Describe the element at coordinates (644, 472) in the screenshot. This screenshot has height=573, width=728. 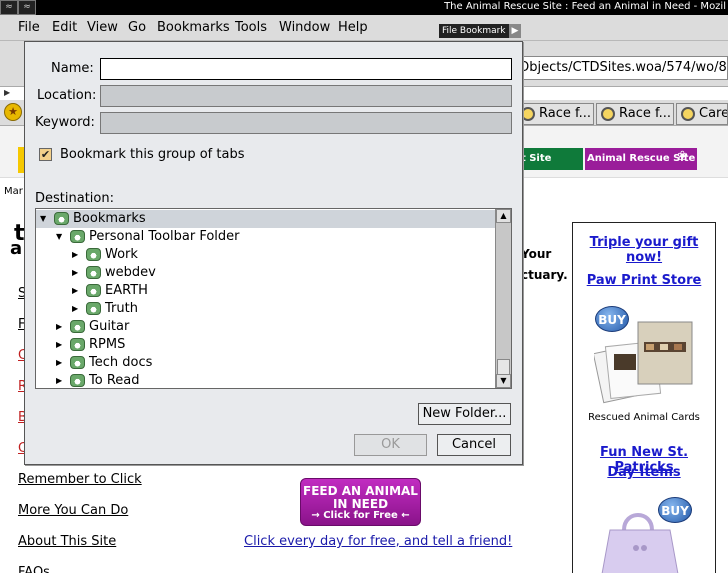
I see `fun-new-items-link-2: Day Items` at that location.